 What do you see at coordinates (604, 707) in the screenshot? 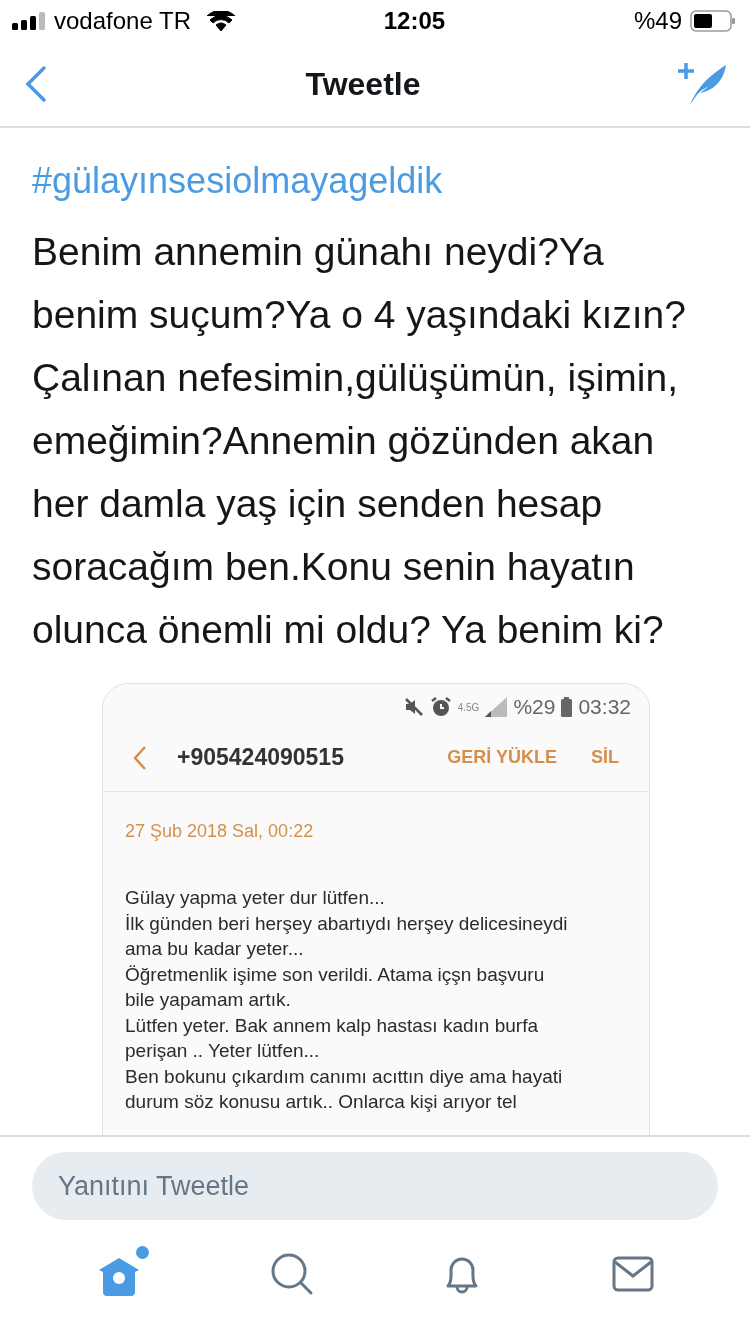
I see `status-time: 03:32` at bounding box center [604, 707].